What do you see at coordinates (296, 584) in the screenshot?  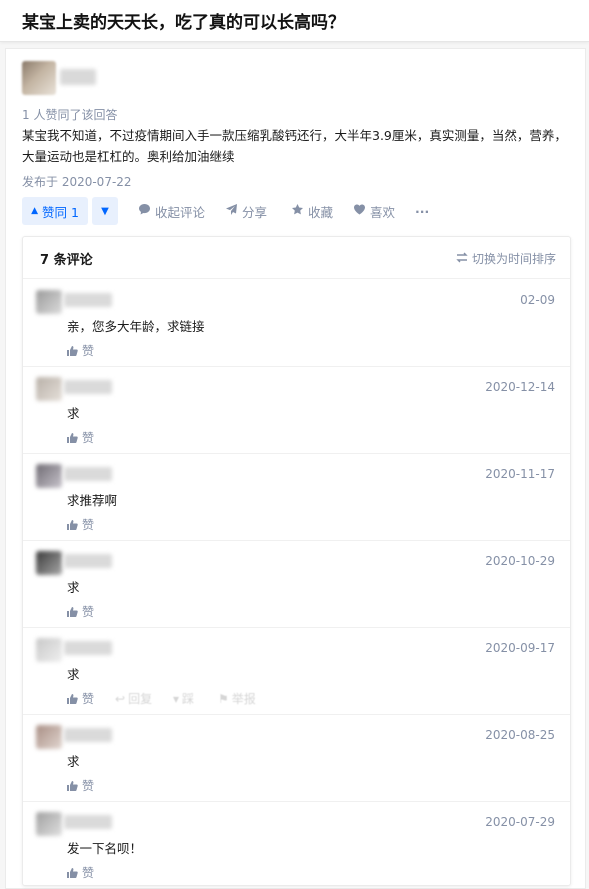 I see `comment-item: 2020-10-29 求赞` at bounding box center [296, 584].